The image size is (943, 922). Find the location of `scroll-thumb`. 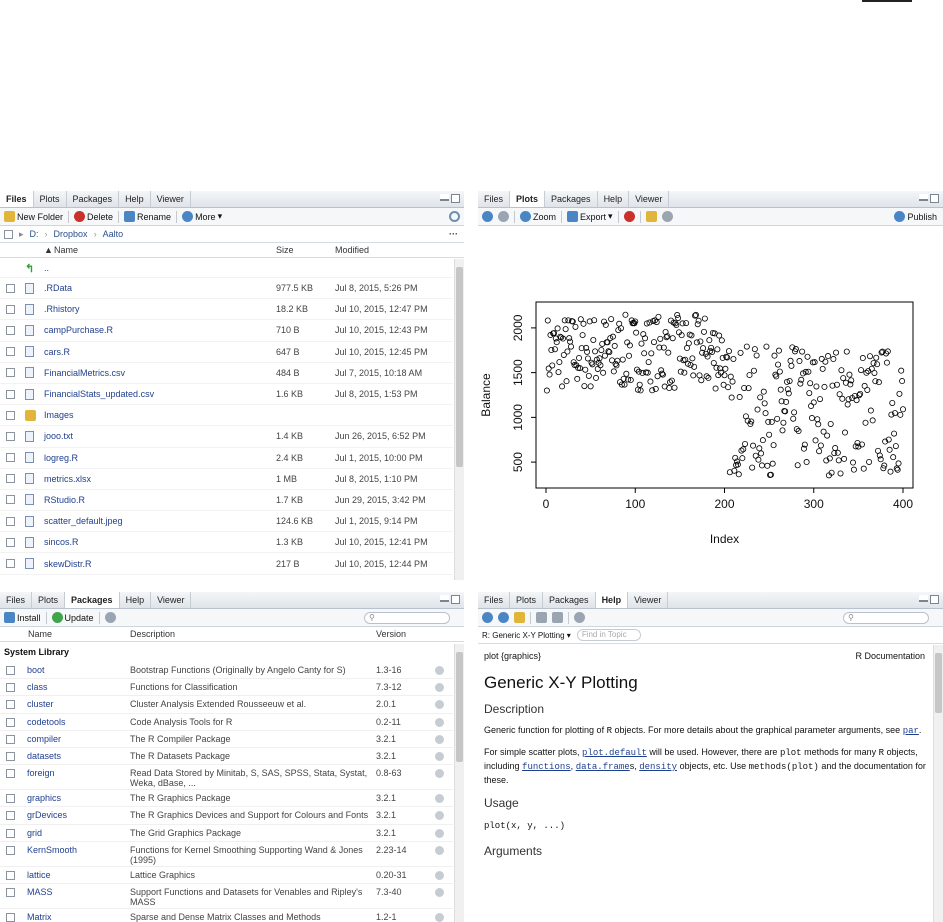

scroll-thumb is located at coordinates (459, 707).